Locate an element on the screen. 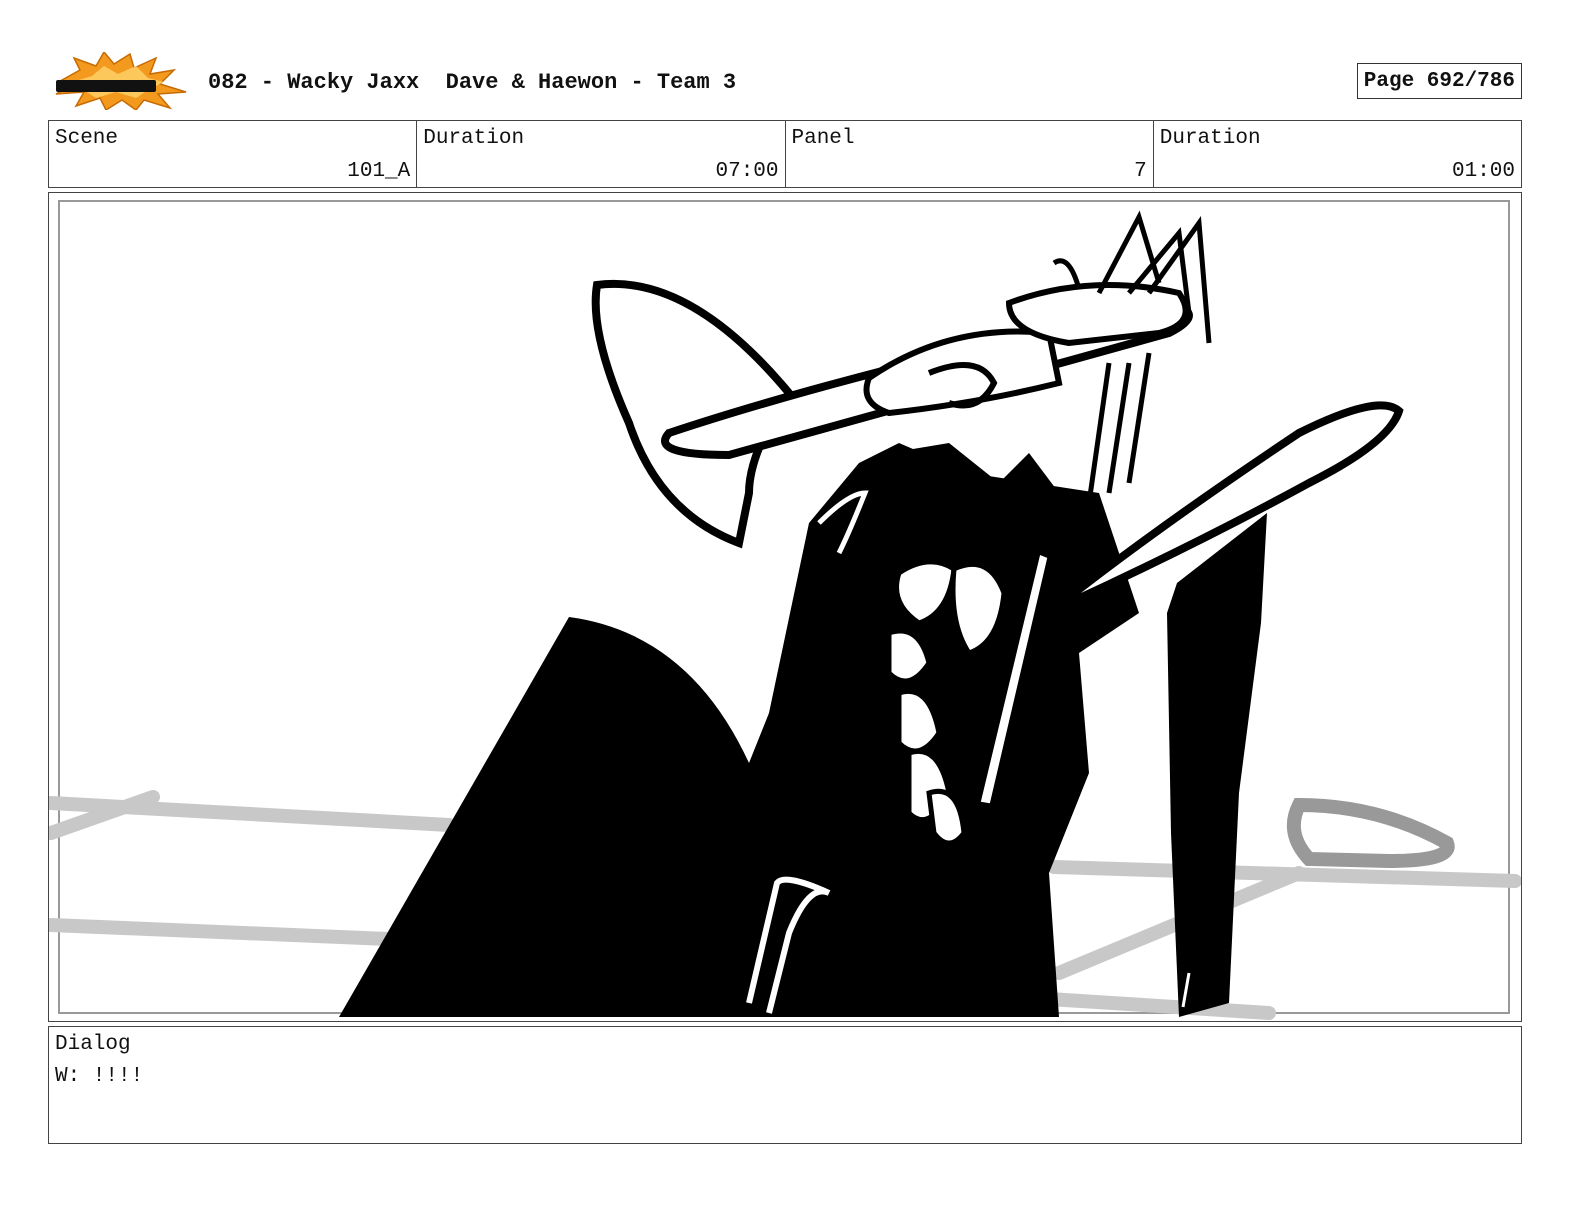 The width and height of the screenshot is (1582, 1225). panel-duration-cell: Duration 01:00 is located at coordinates (1337, 154).